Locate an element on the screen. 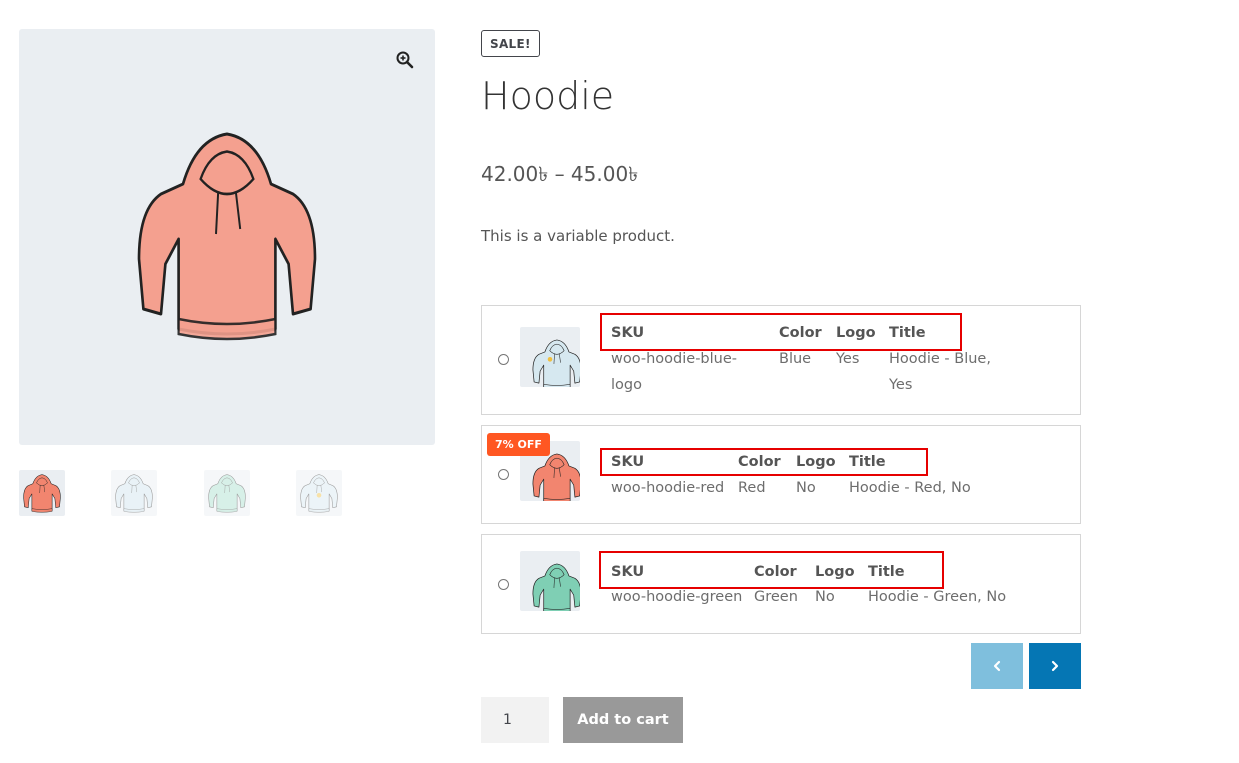 Image resolution: width=1239 pixels, height=763 pixels. hoodie-red-image is located at coordinates (227, 234).